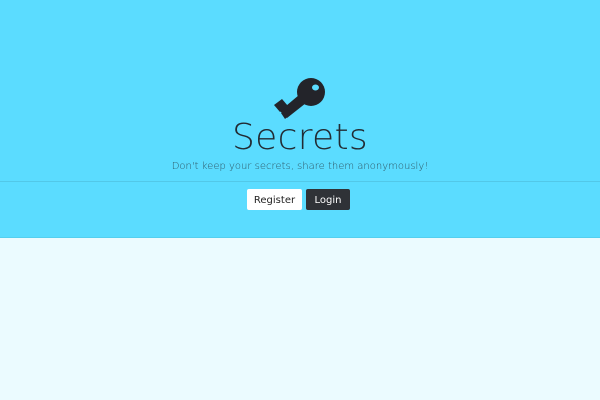 The width and height of the screenshot is (600, 400). What do you see at coordinates (300, 181) in the screenshot?
I see `divider` at bounding box center [300, 181].